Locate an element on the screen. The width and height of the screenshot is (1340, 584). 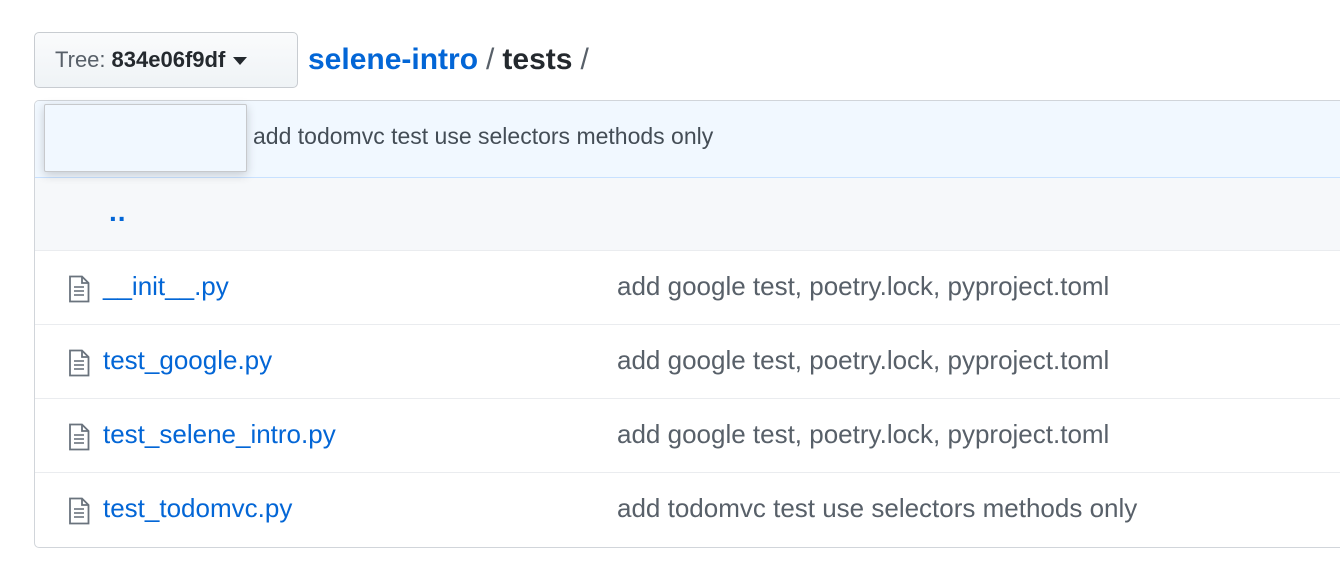
file-name-link: test_google.py is located at coordinates (187, 360).